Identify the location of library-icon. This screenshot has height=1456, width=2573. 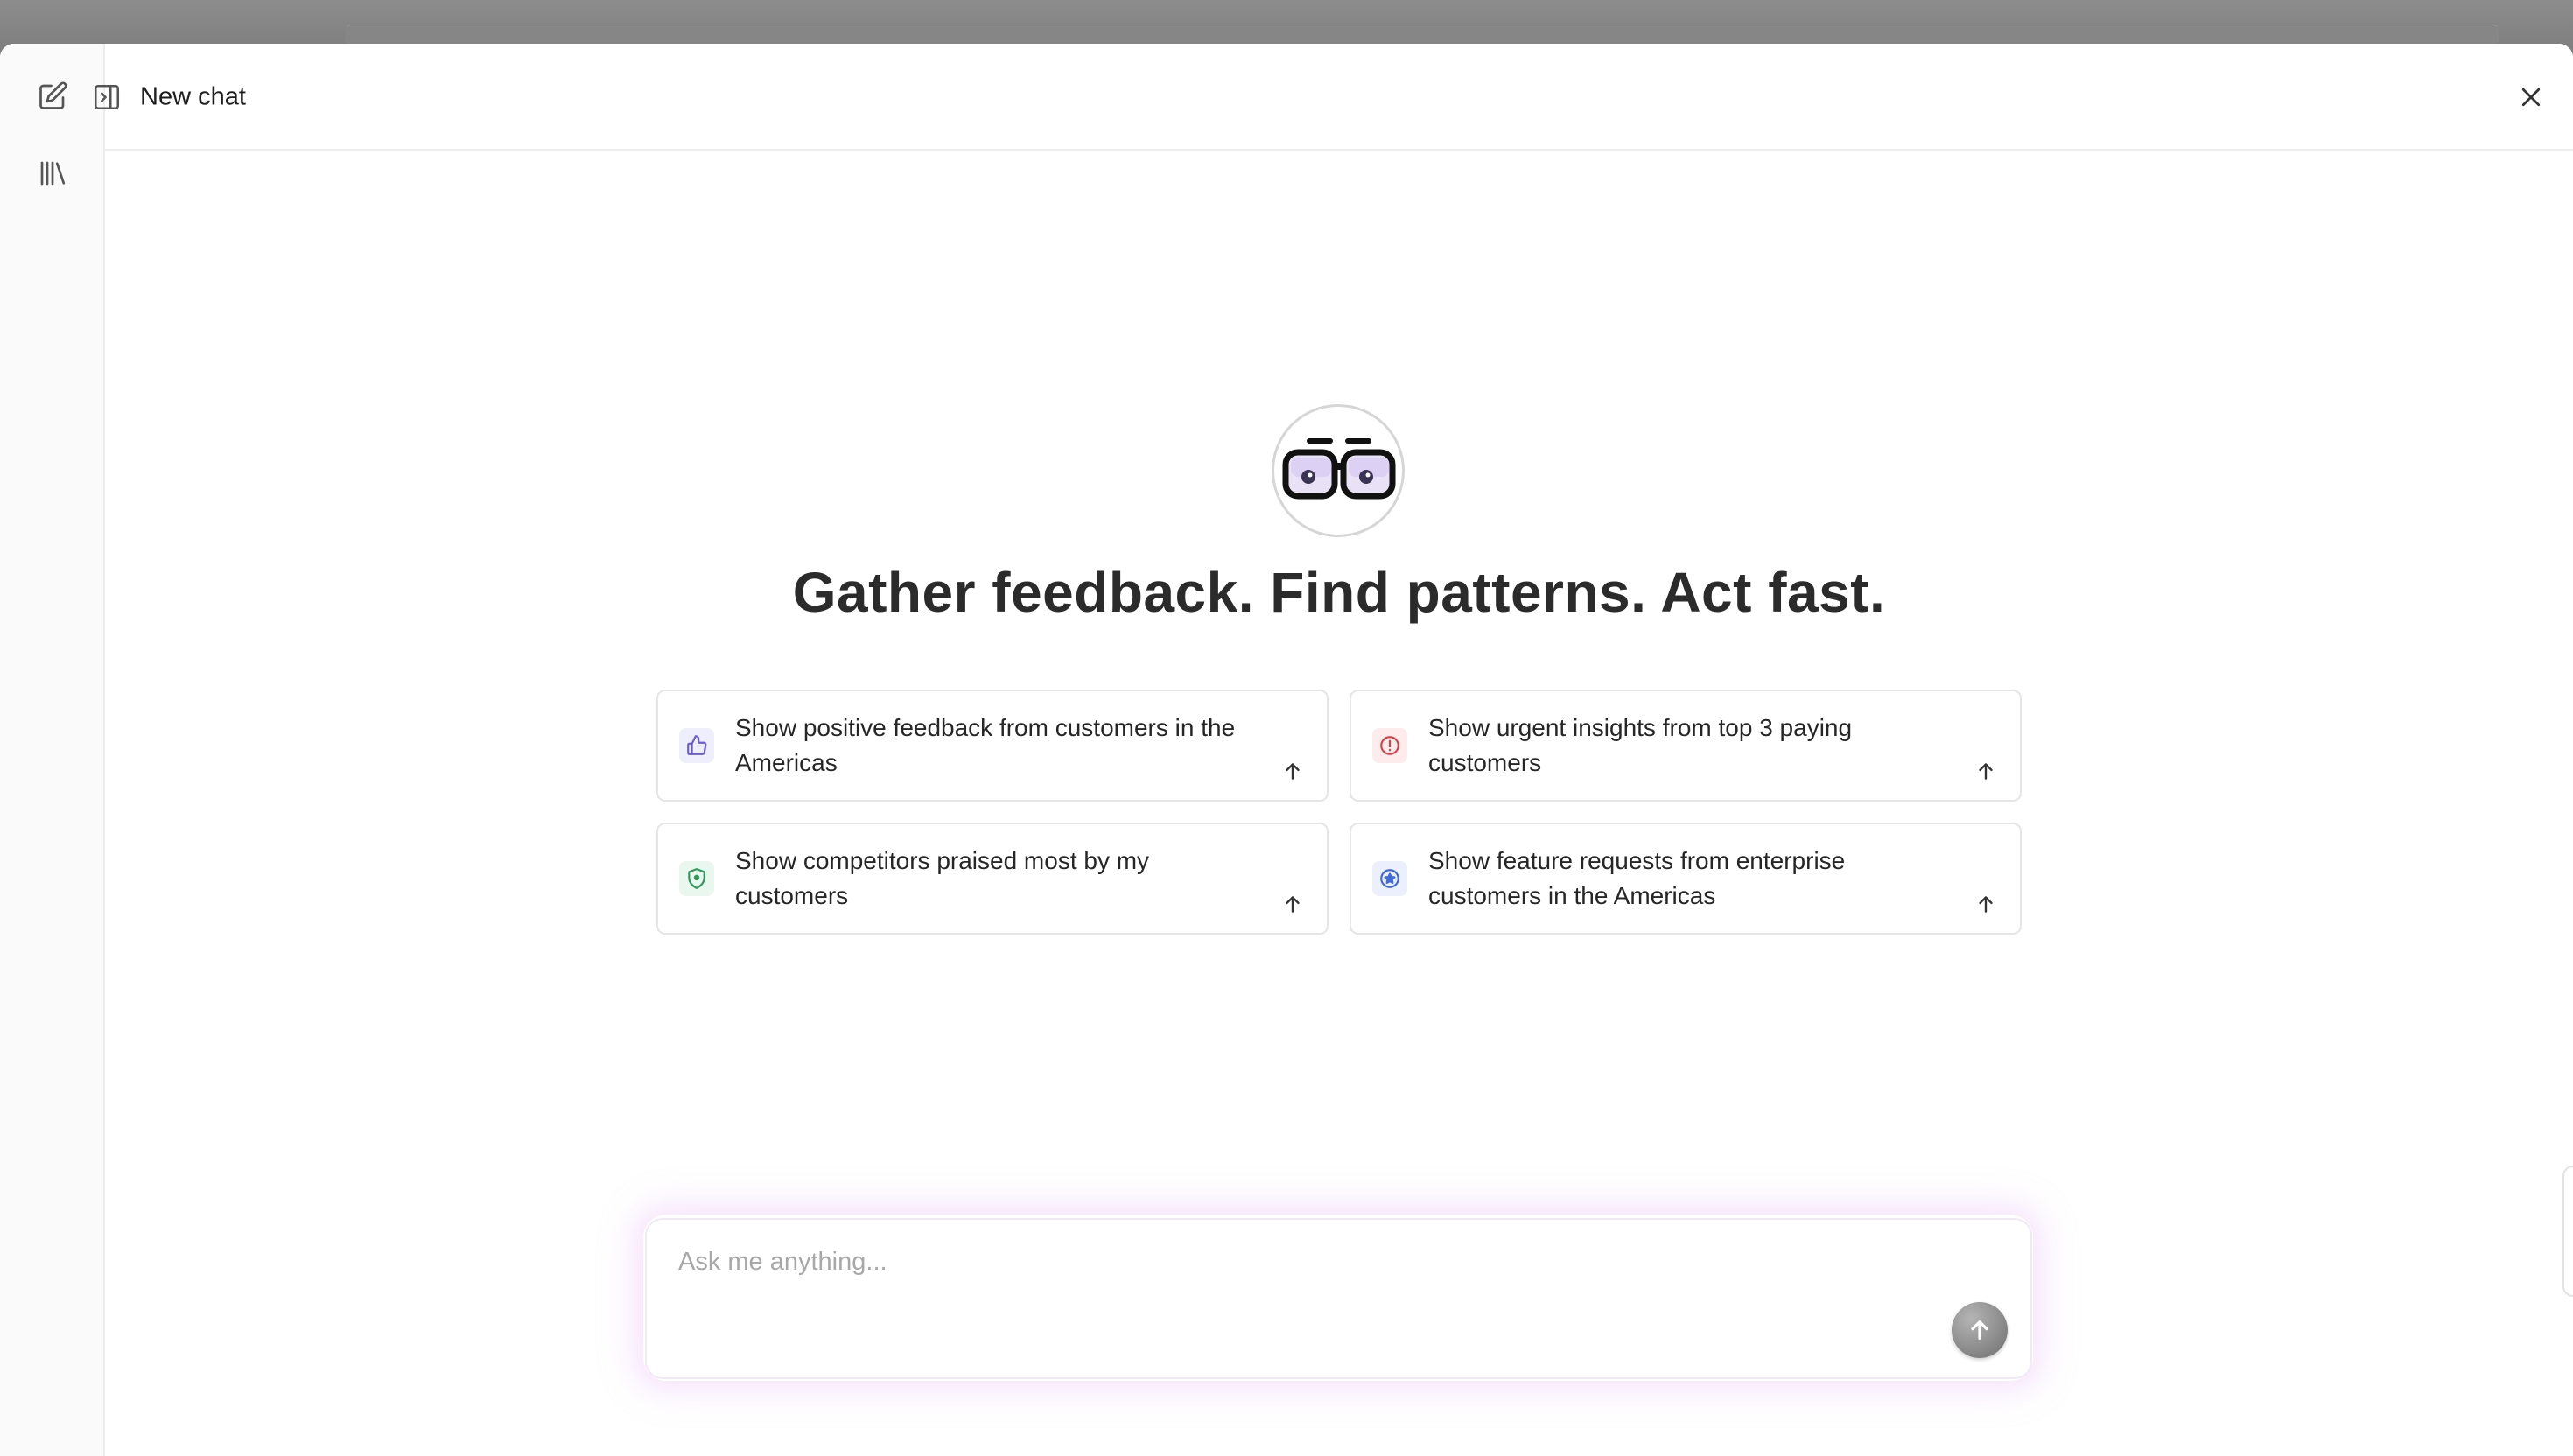
(53, 173).